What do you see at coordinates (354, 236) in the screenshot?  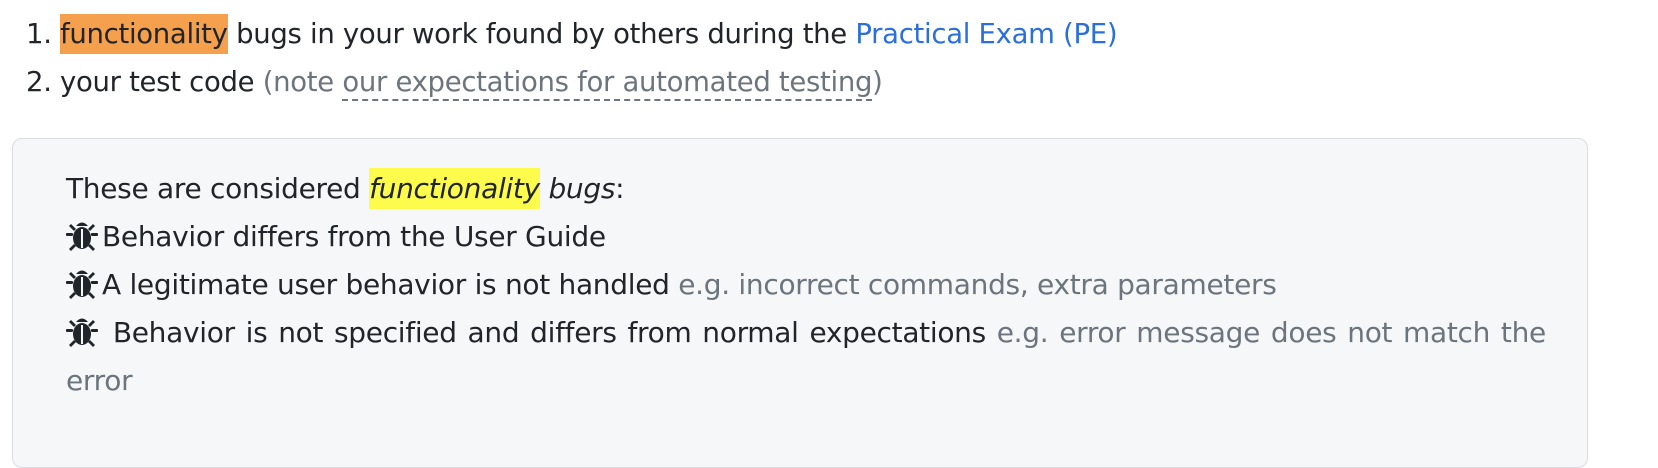 I see `bug-text: Behavior differs from the User Guide` at bounding box center [354, 236].